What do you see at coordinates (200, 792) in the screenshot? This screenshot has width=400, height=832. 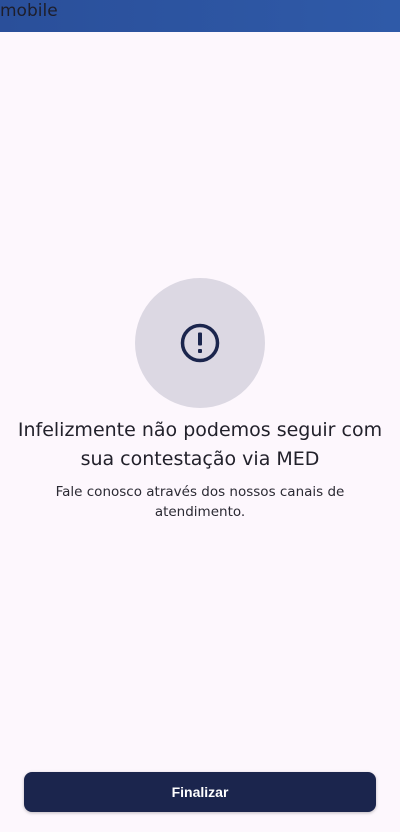 I see `finish-button: Finalizar` at bounding box center [200, 792].